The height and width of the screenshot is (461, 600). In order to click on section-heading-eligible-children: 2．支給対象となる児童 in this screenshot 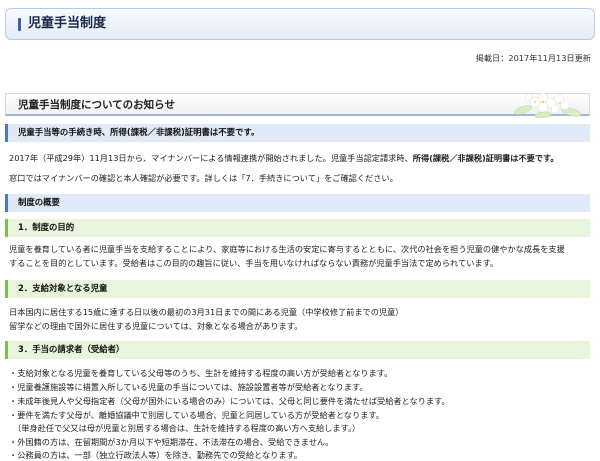, I will do `click(297, 289)`.